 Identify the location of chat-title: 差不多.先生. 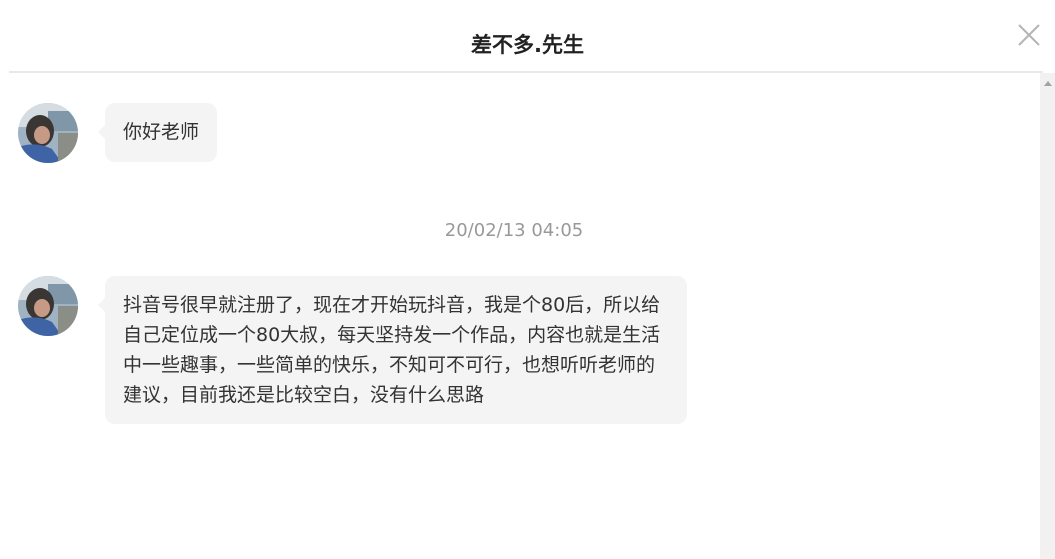
(527, 45).